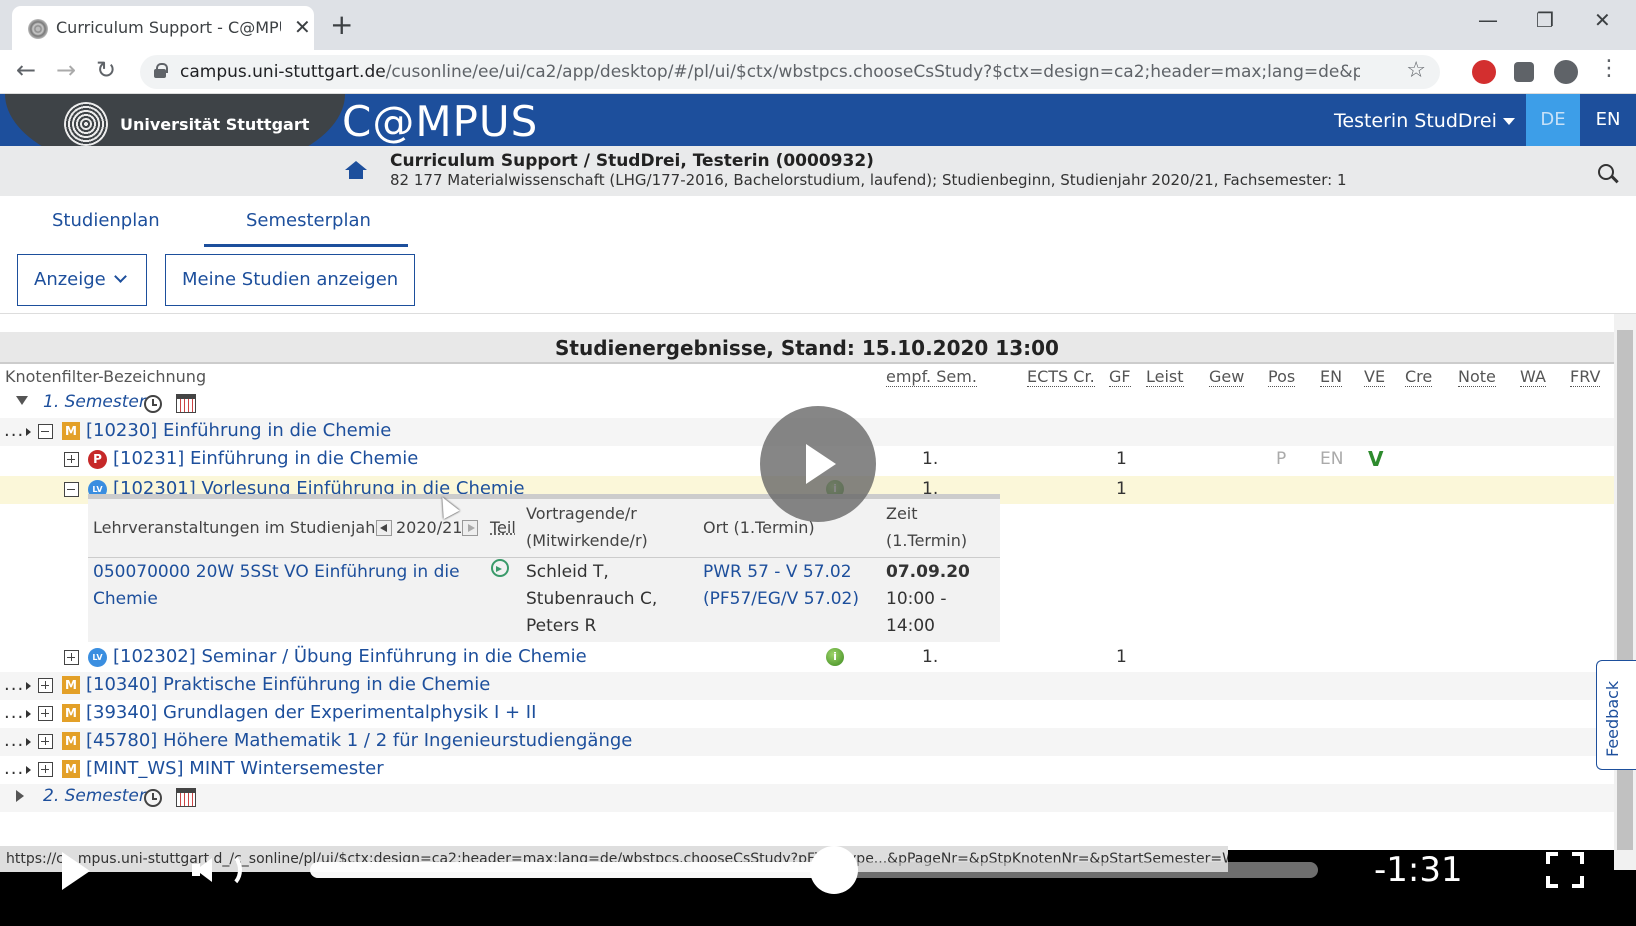 The height and width of the screenshot is (926, 1636). I want to click on play-icon, so click(76, 871).